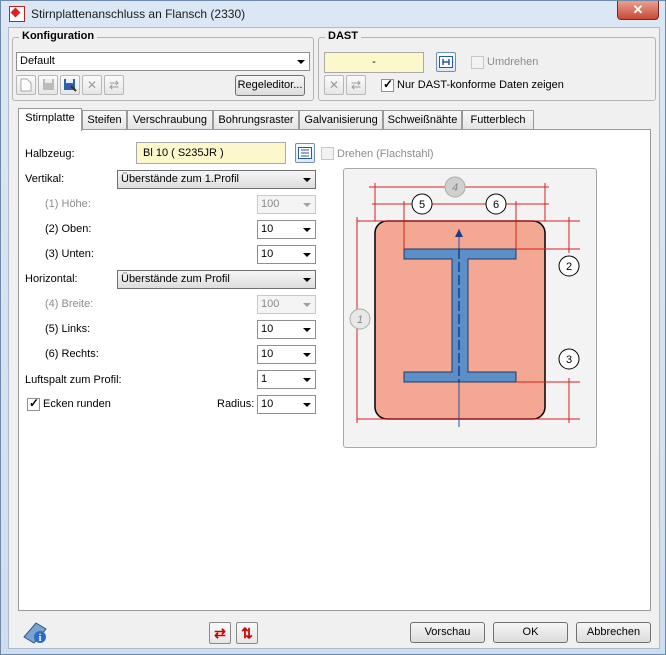 The width and height of the screenshot is (666, 655). What do you see at coordinates (447, 632) in the screenshot?
I see `vorschau-button: Vorschau` at bounding box center [447, 632].